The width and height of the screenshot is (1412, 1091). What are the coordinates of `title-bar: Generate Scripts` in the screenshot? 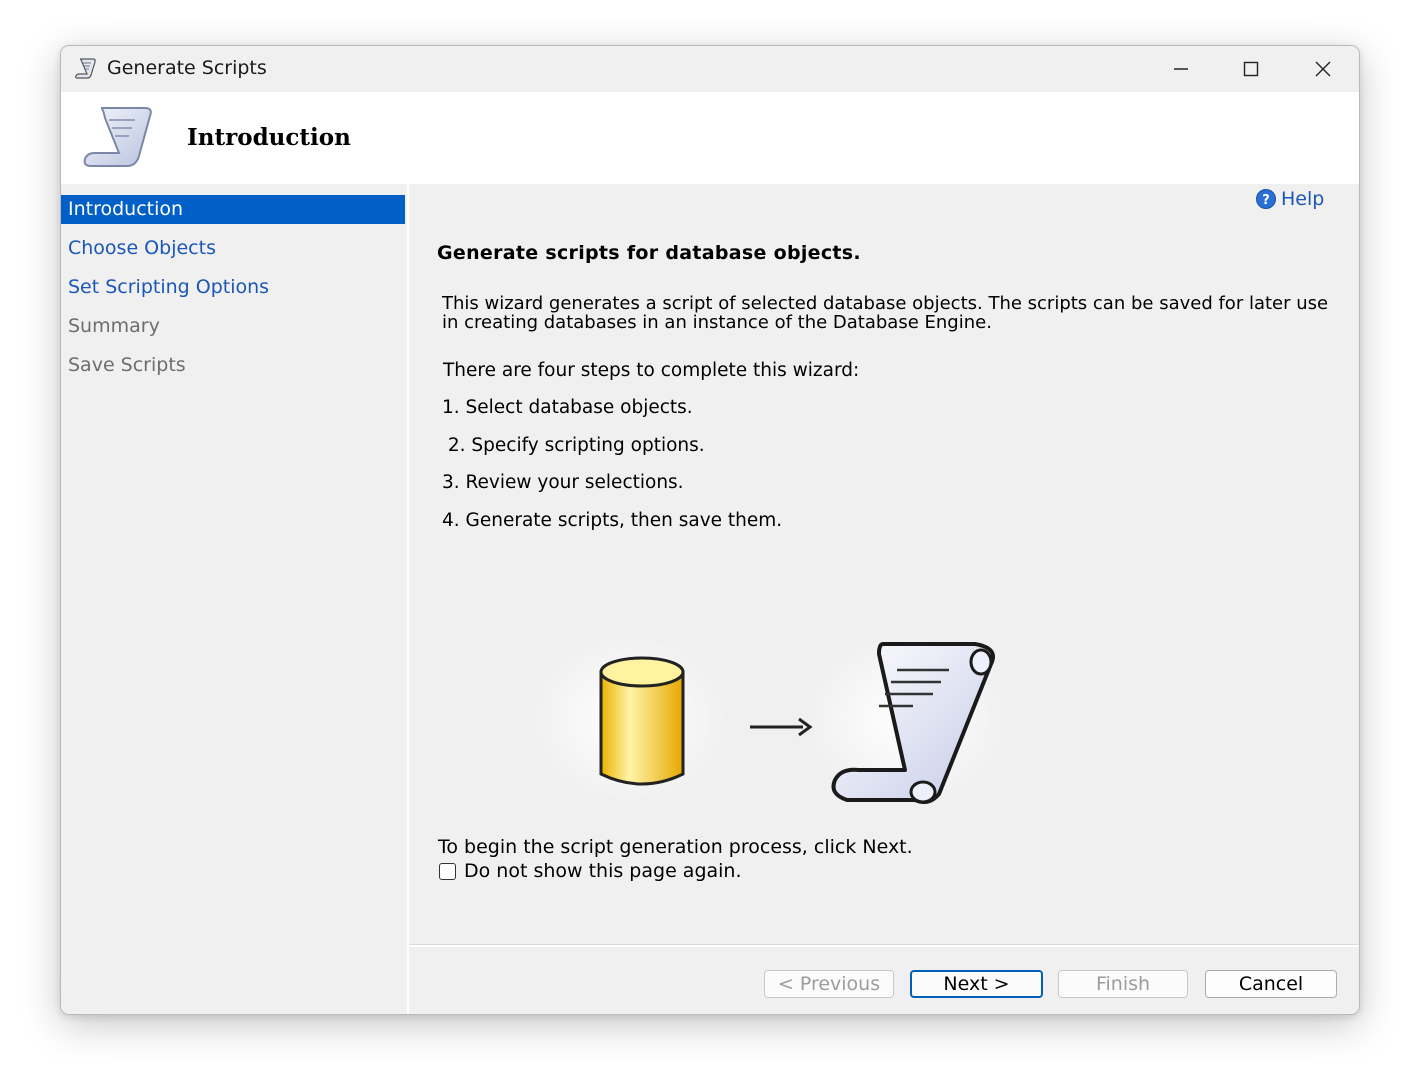 It's located at (710, 69).